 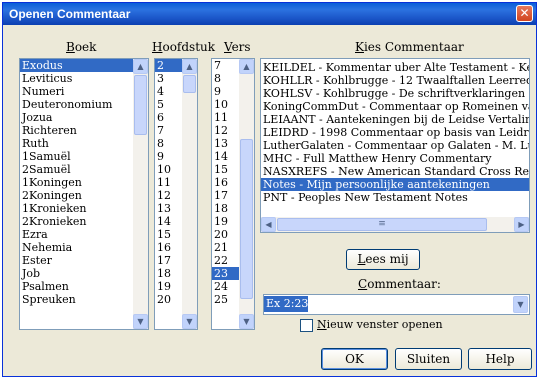 What do you see at coordinates (225, 143) in the screenshot?
I see `verse-list-item: 13` at bounding box center [225, 143].